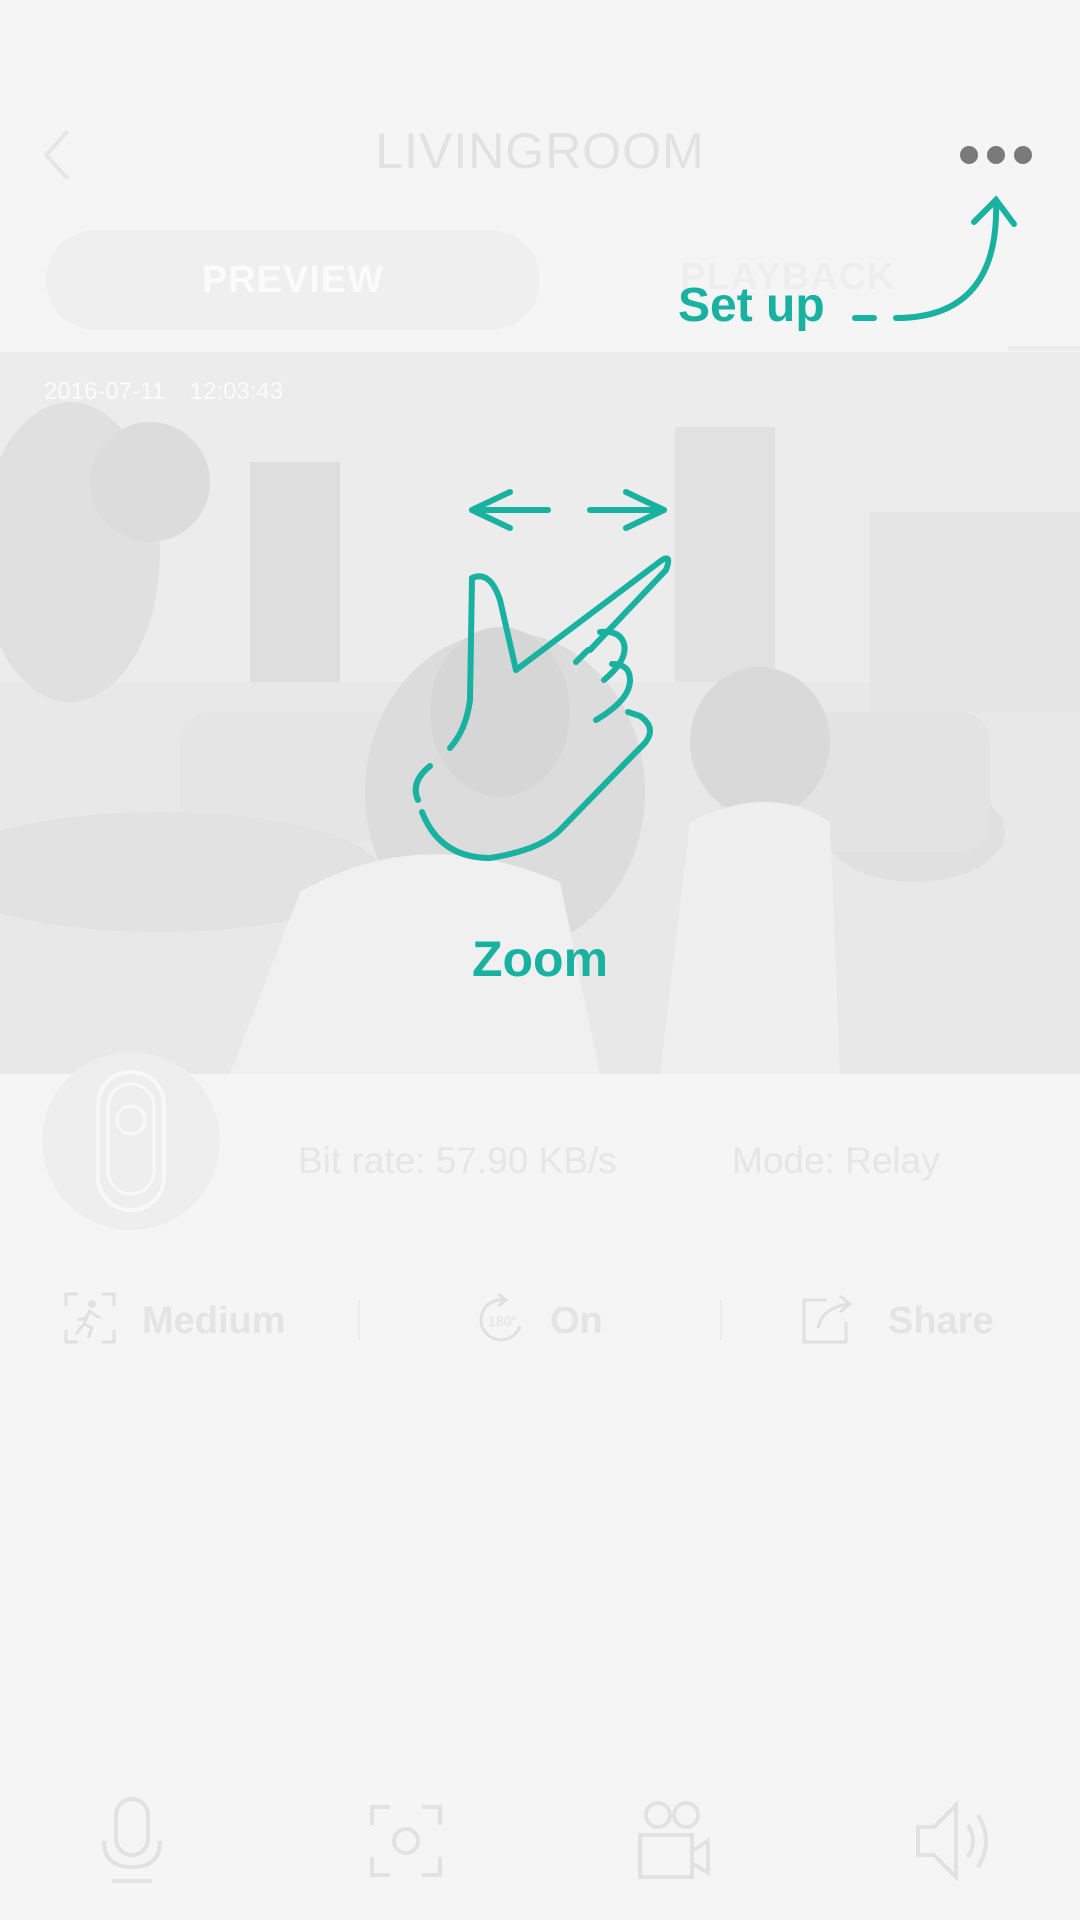 Image resolution: width=1080 pixels, height=1920 pixels. What do you see at coordinates (164, 391) in the screenshot?
I see `video-timestamp: 2016-07-11 12:03:43` at bounding box center [164, 391].